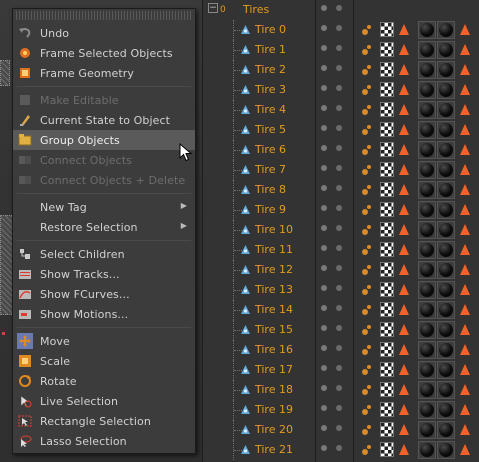 The width and height of the screenshot is (479, 462). What do you see at coordinates (270, 209) in the screenshot?
I see `object-name: Tire 9` at bounding box center [270, 209].